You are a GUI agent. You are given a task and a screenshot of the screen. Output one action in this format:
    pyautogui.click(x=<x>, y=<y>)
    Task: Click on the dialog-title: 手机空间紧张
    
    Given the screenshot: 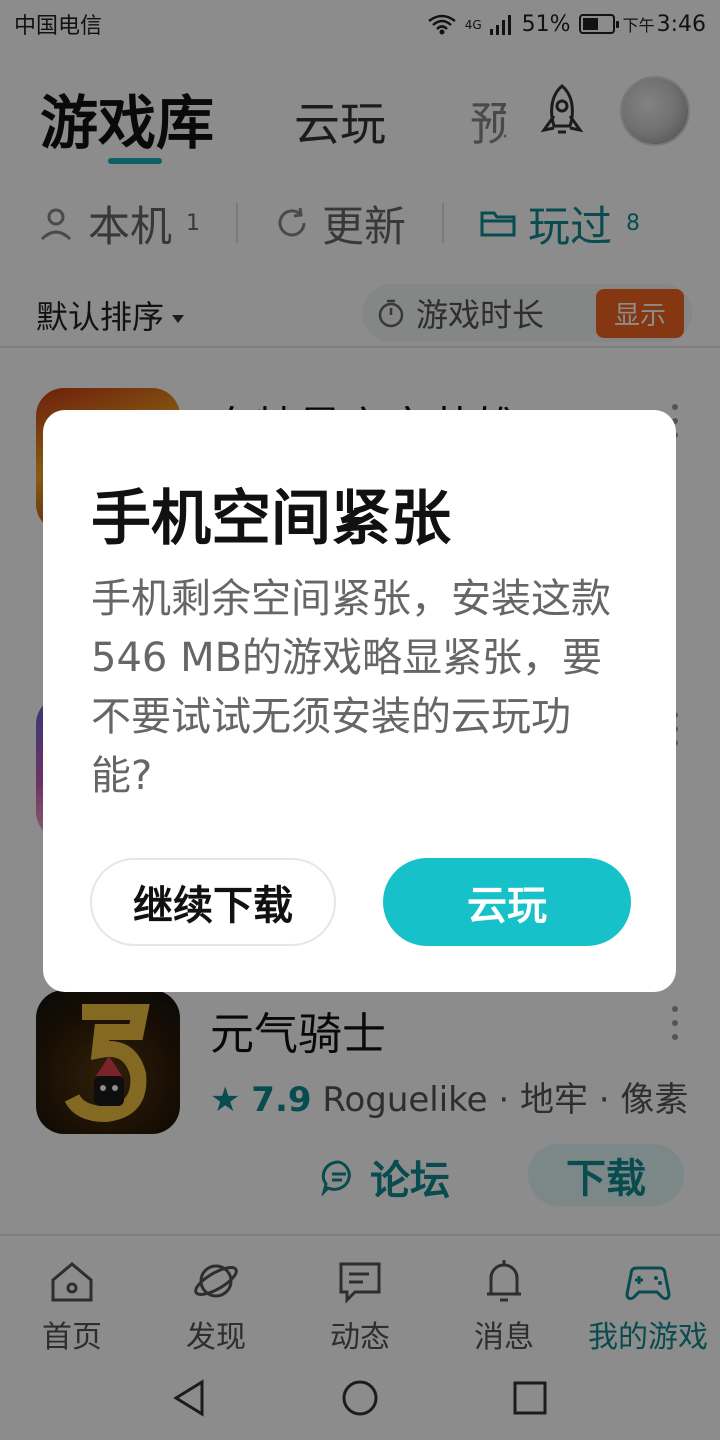 What is the action you would take?
    pyautogui.click(x=271, y=519)
    